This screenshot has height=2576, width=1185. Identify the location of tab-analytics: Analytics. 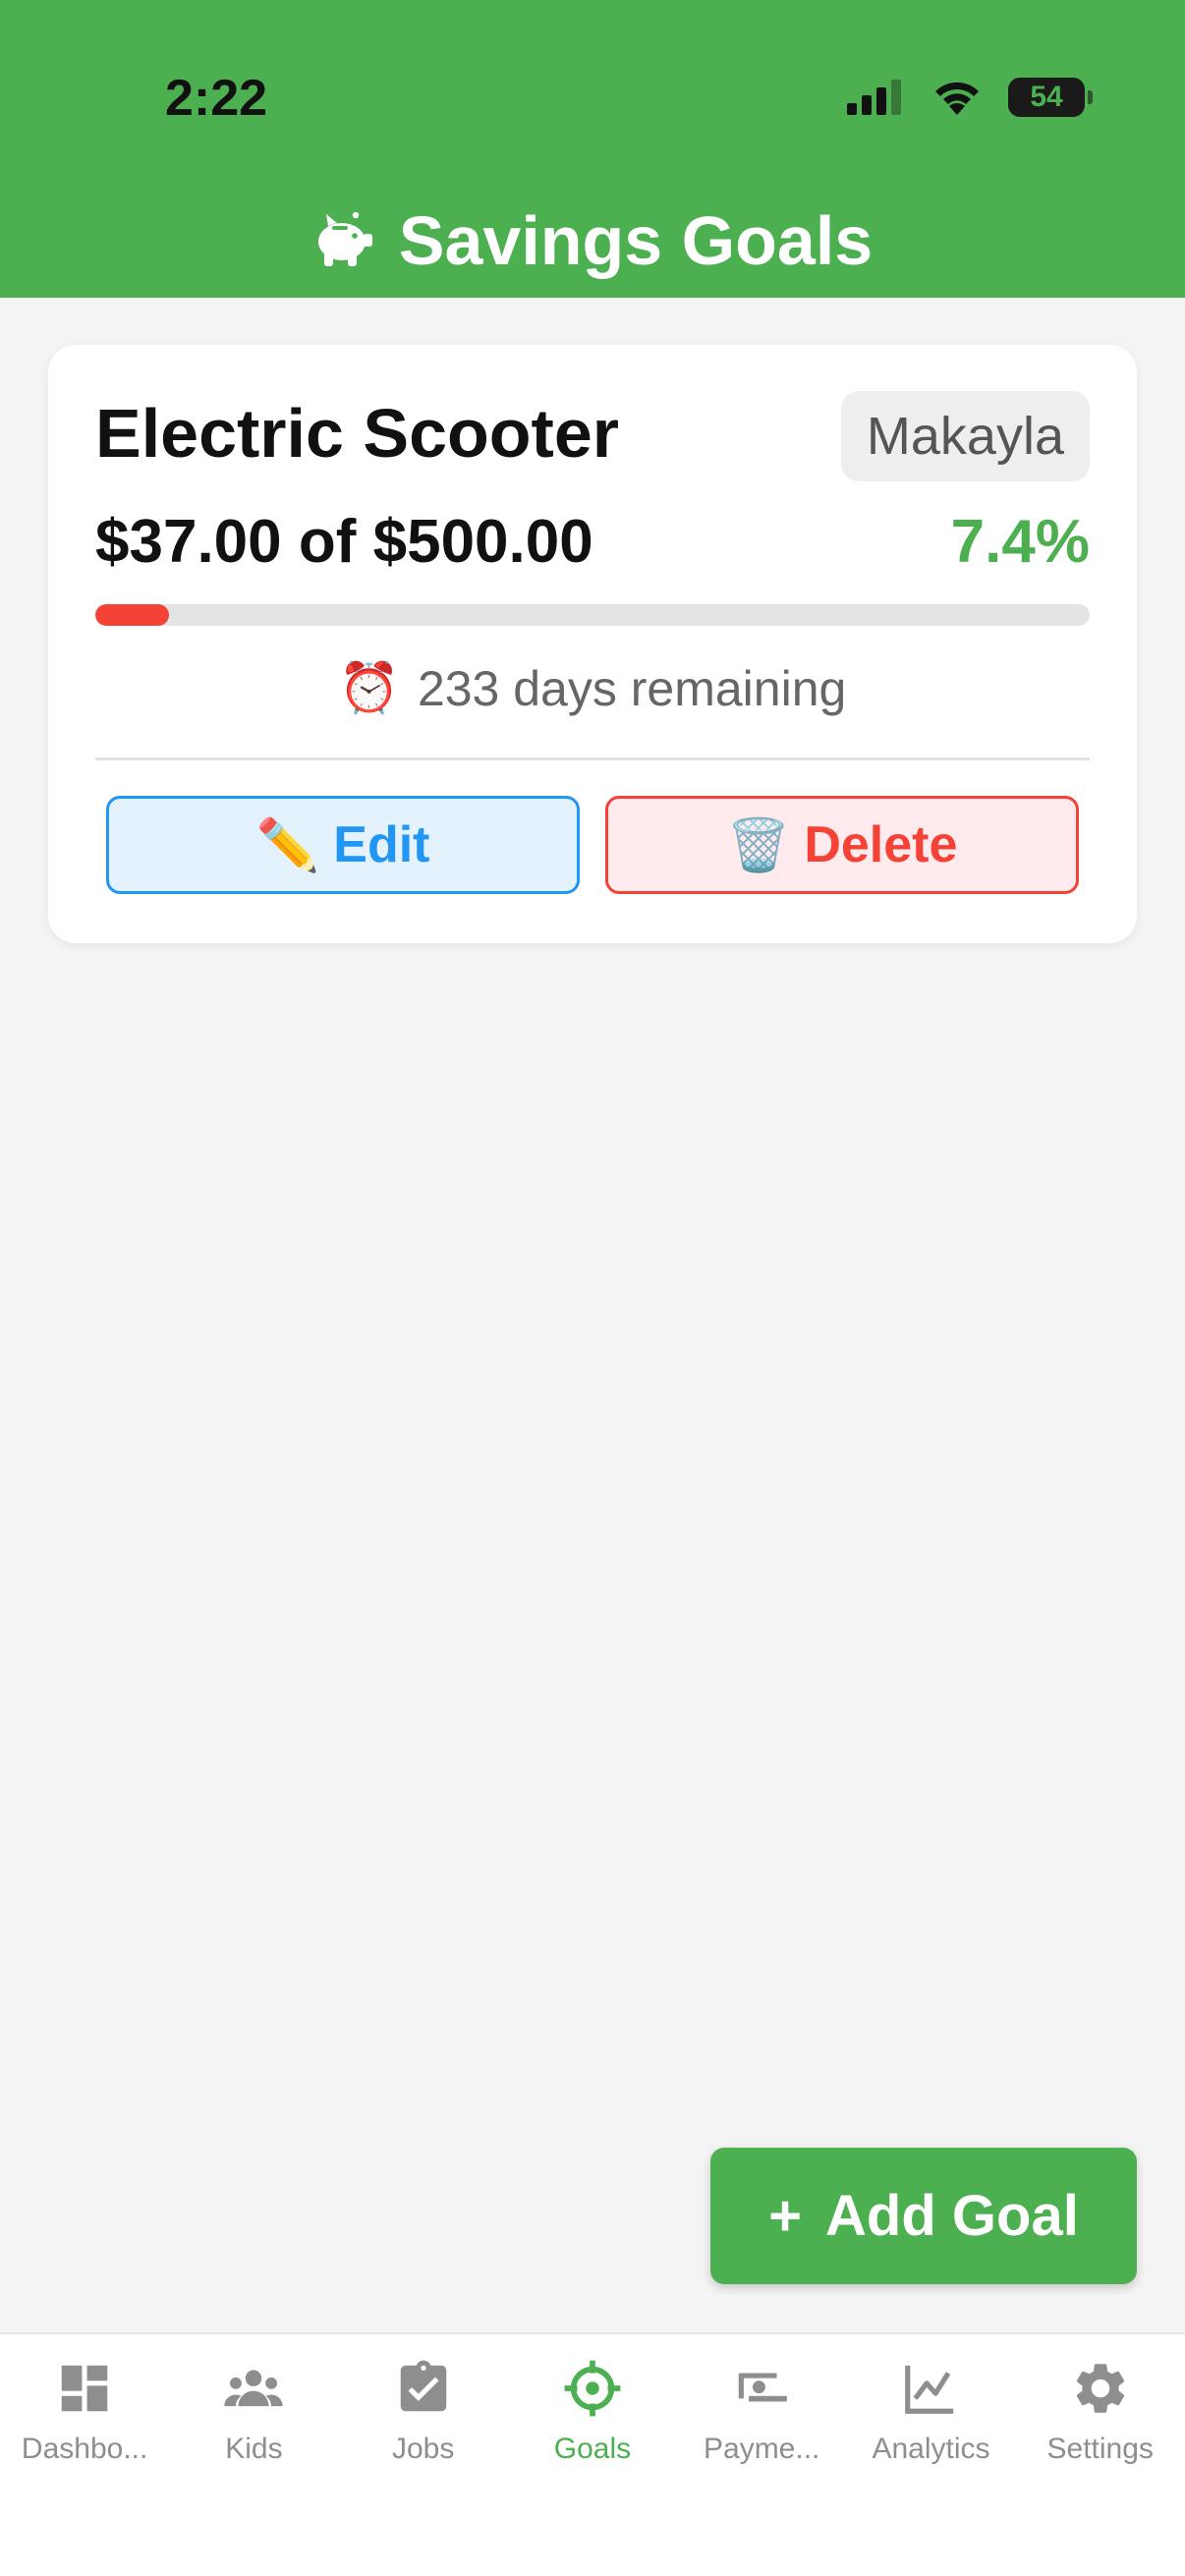
(931, 2455).